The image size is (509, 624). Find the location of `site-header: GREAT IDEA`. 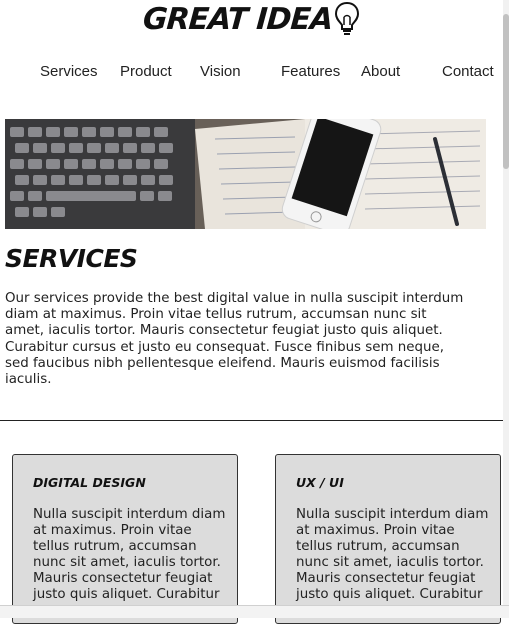

site-header: GREAT IDEA is located at coordinates (251, 21).